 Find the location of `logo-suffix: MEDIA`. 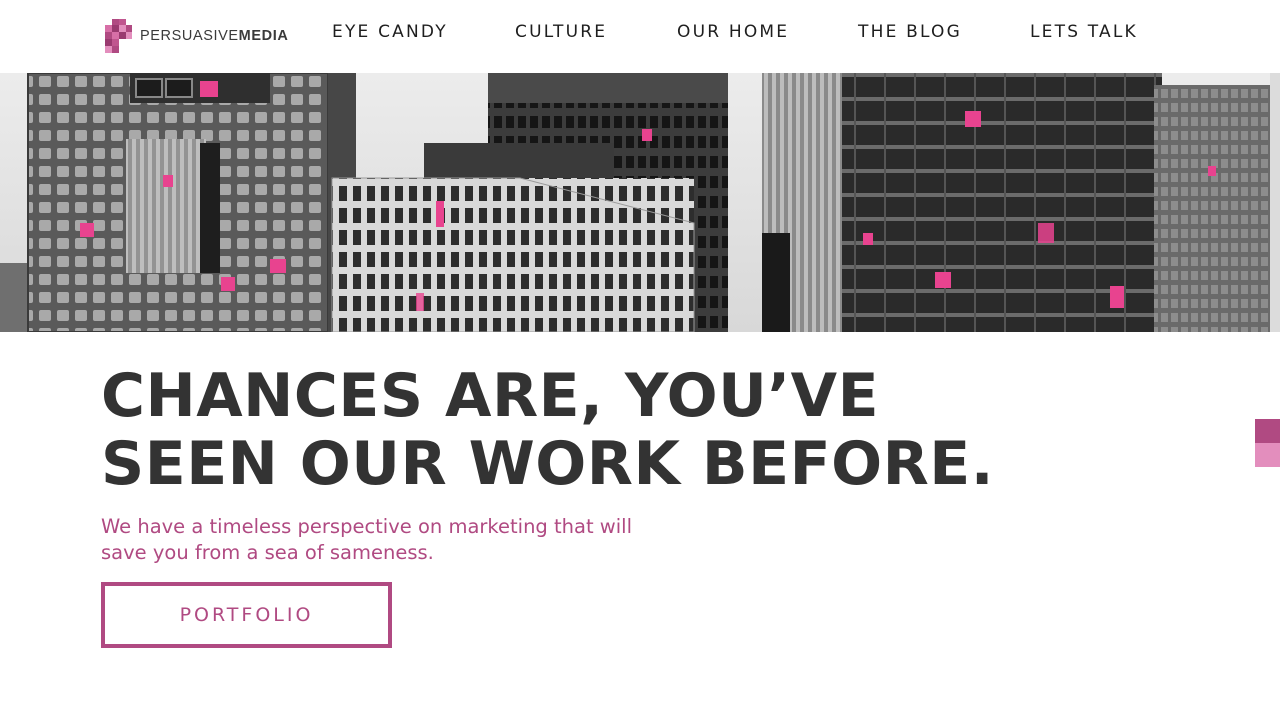

logo-suffix: MEDIA is located at coordinates (263, 36).